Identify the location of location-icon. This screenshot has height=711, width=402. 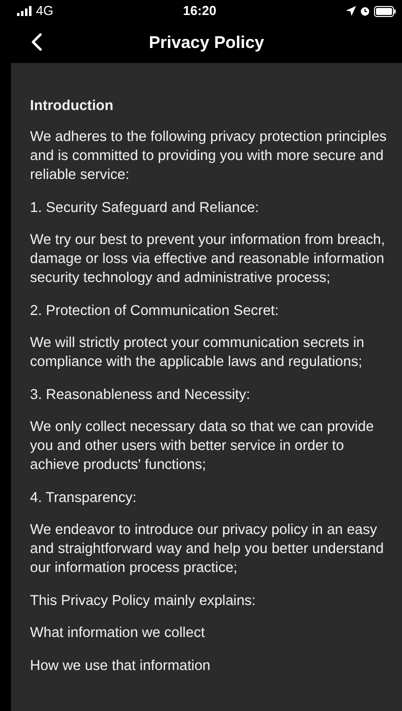
(351, 11).